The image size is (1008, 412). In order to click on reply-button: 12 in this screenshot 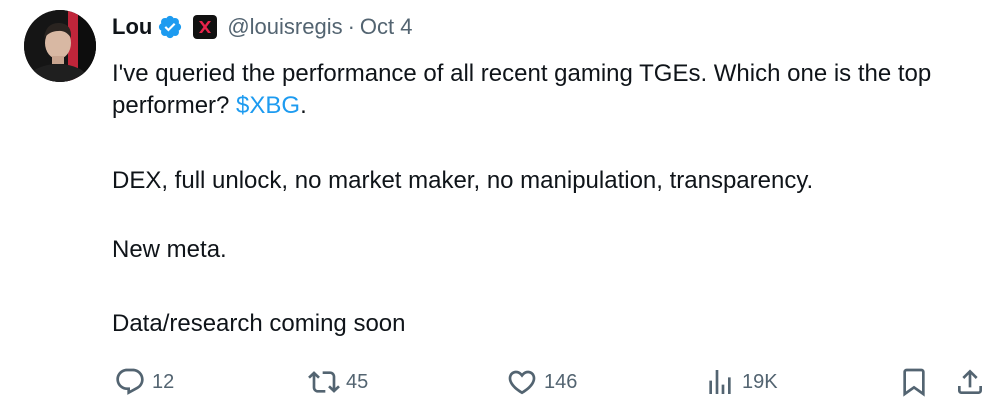, I will do `click(144, 382)`.